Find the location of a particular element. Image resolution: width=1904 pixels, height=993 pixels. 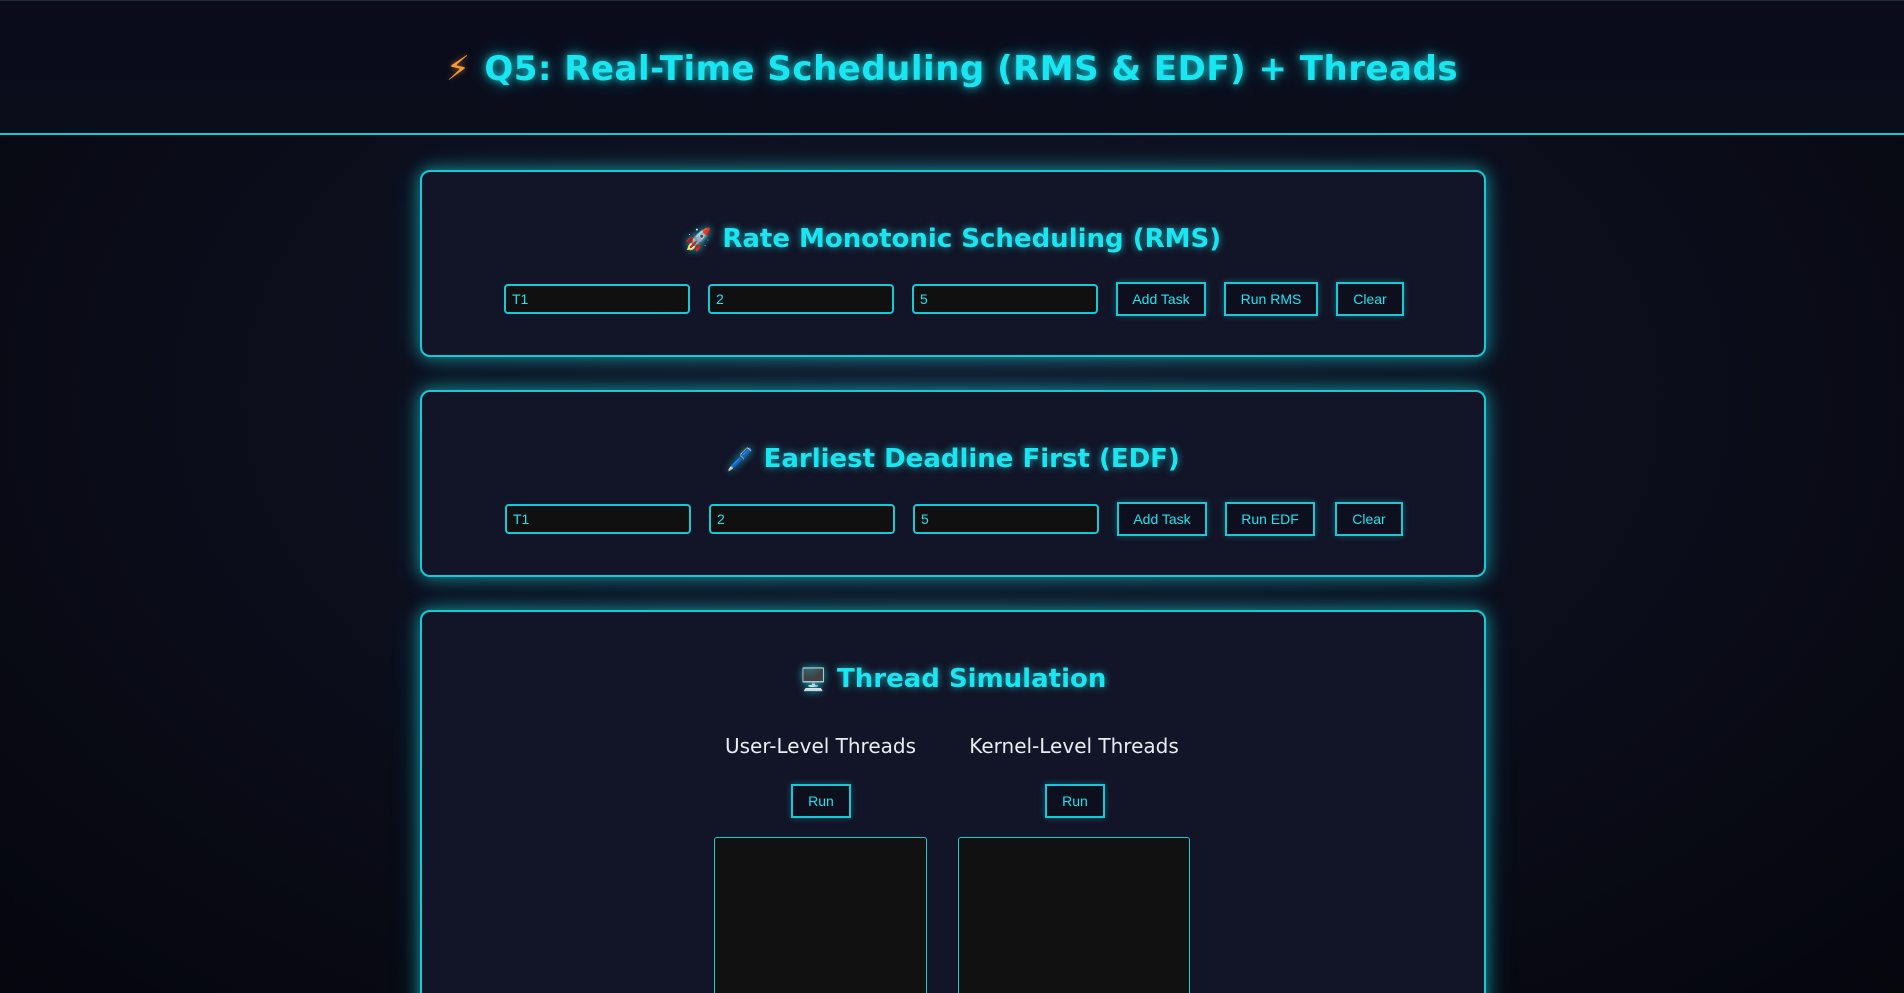

rms-clear-button: Clear is located at coordinates (1370, 299).